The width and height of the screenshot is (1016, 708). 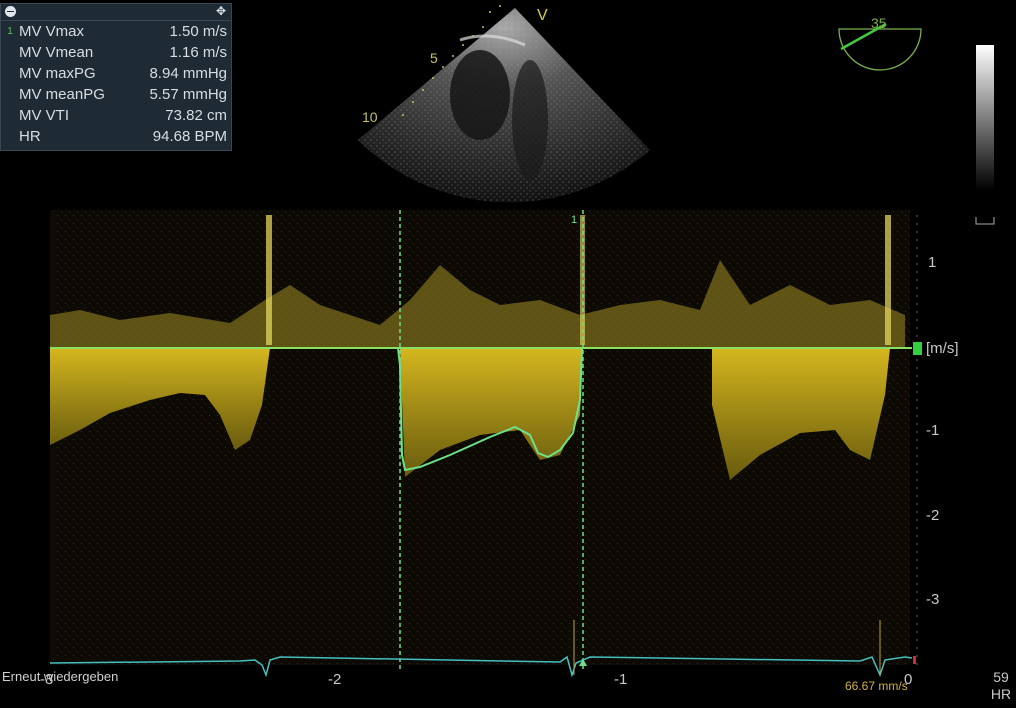 I want to click on baseline-handle, so click(x=917, y=348).